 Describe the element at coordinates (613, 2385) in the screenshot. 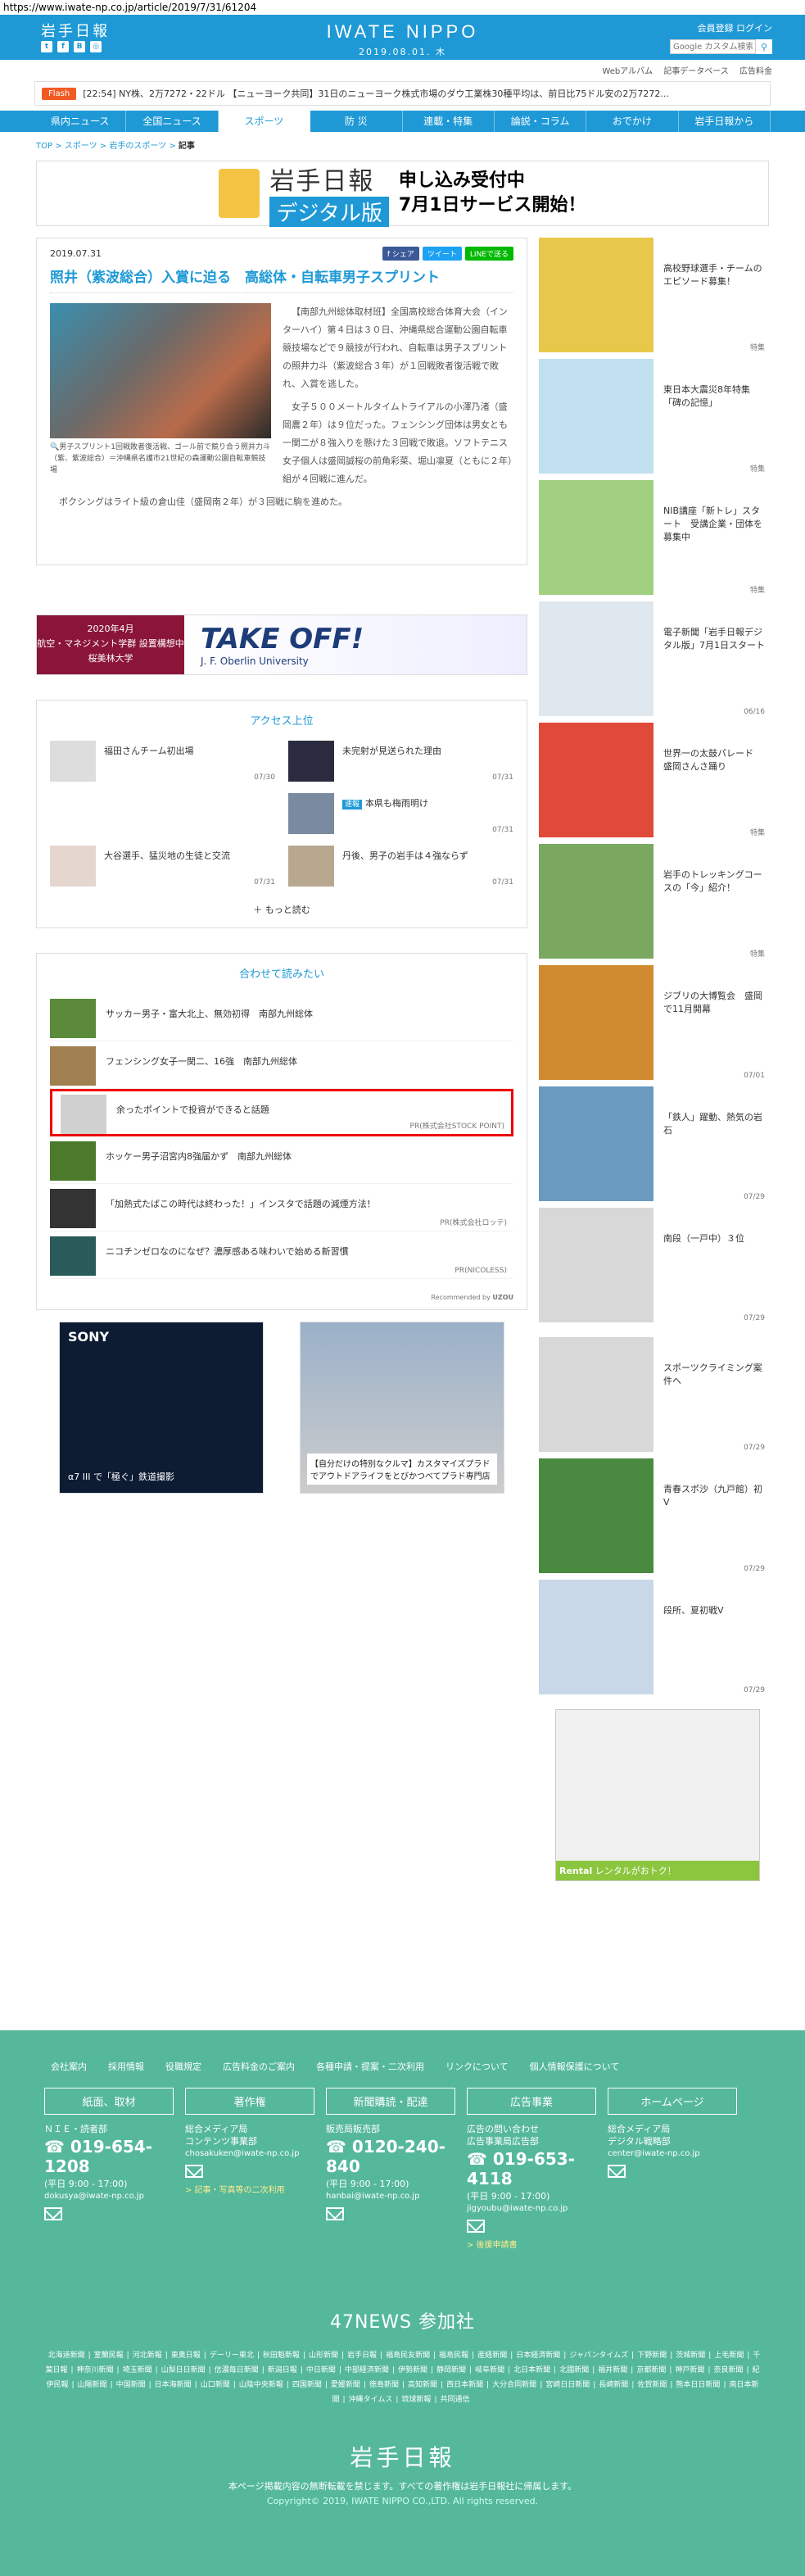

I see `member-paper-link: 長崎新聞` at that location.